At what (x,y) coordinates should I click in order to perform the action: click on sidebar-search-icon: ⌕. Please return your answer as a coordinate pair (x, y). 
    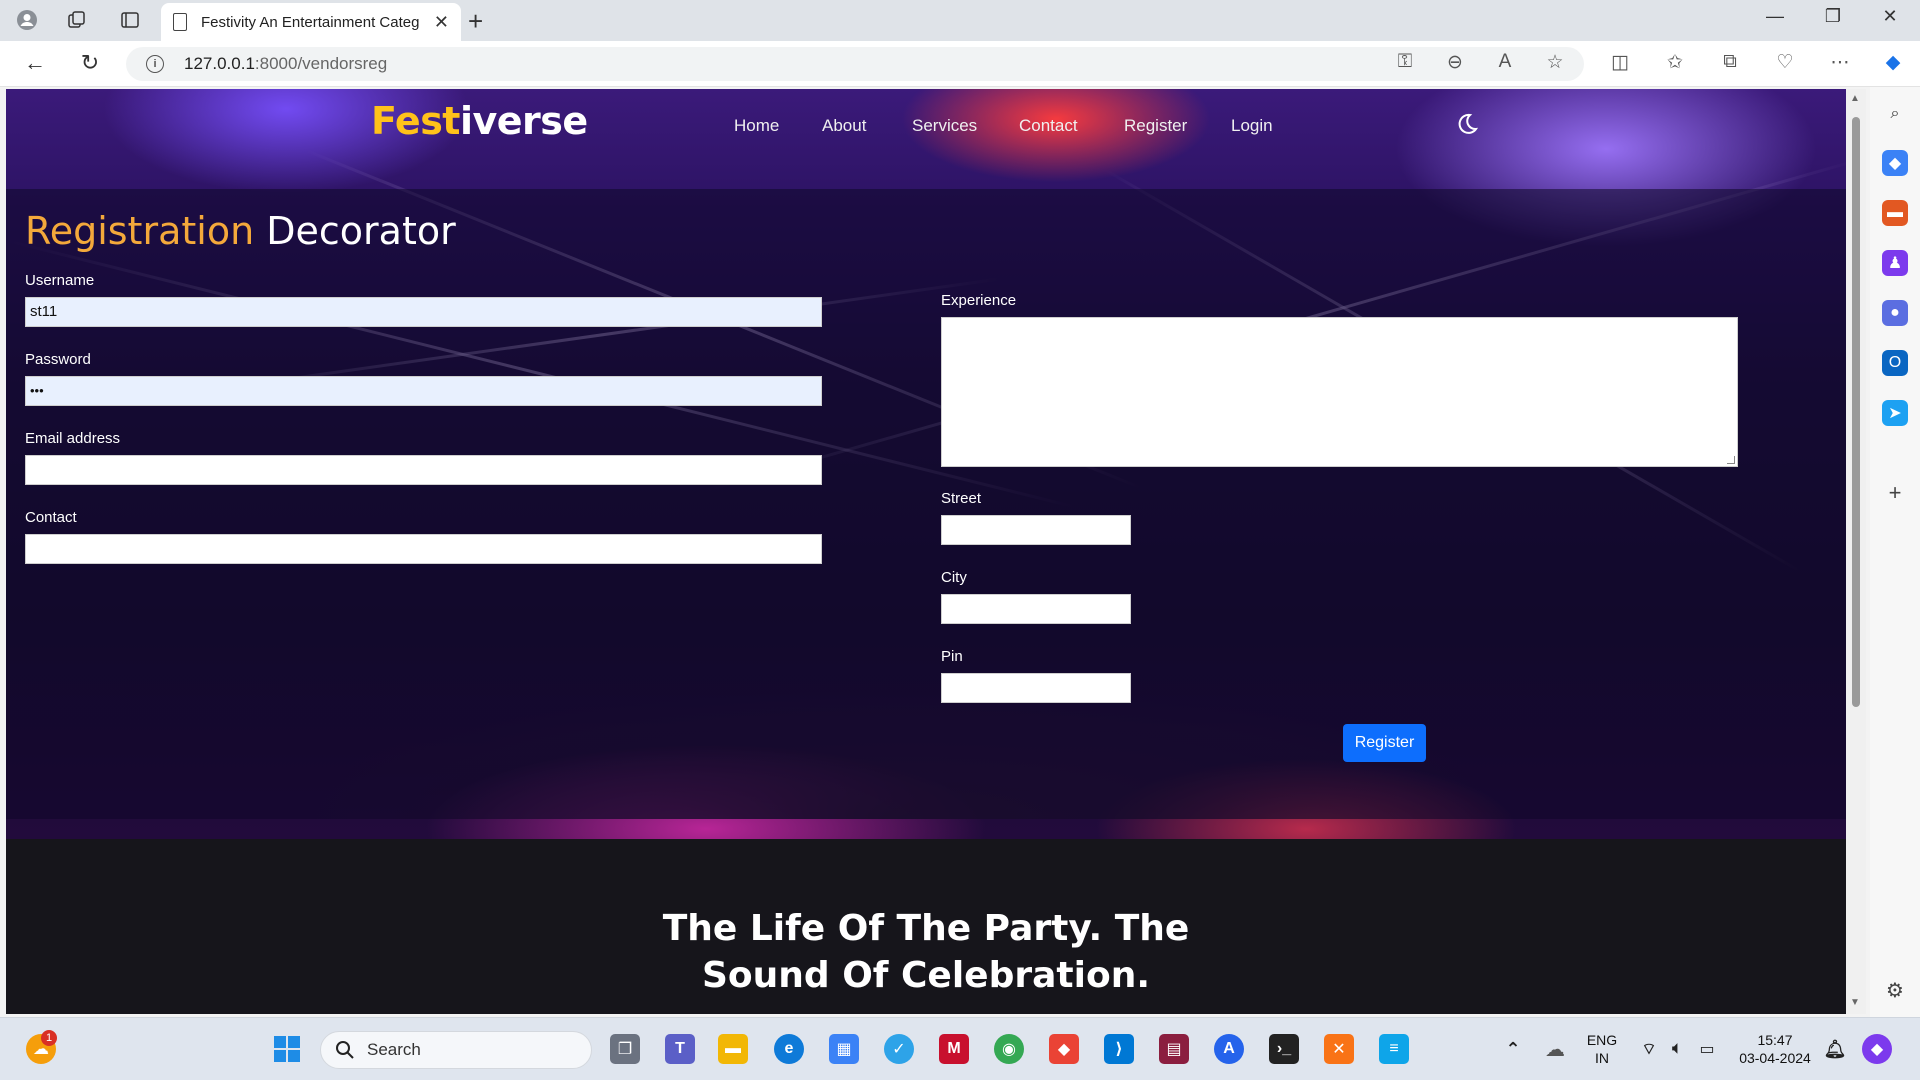
    Looking at the image, I should click on (1895, 114).